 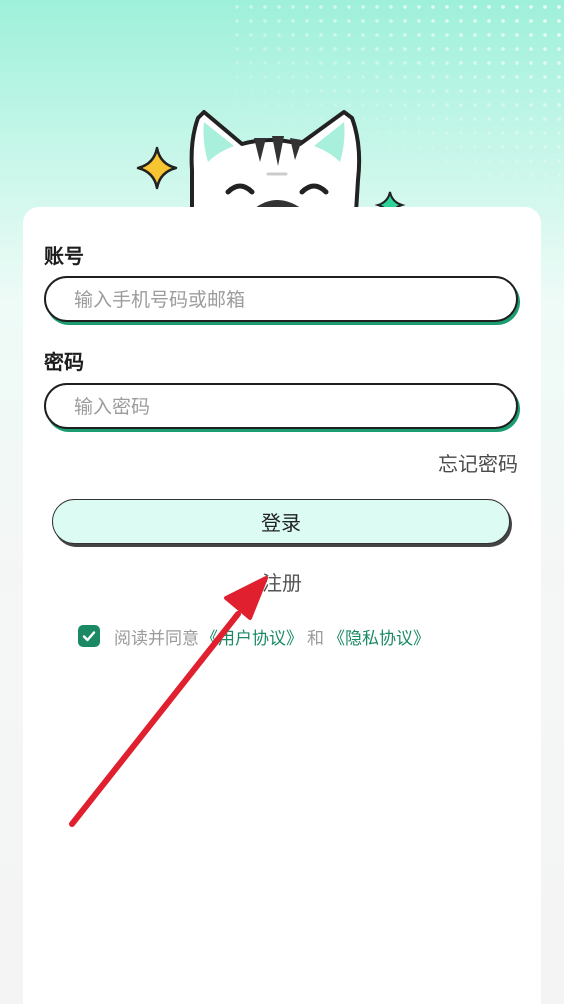 I want to click on user-agreement-link: 《用户协议》, so click(x=252, y=636).